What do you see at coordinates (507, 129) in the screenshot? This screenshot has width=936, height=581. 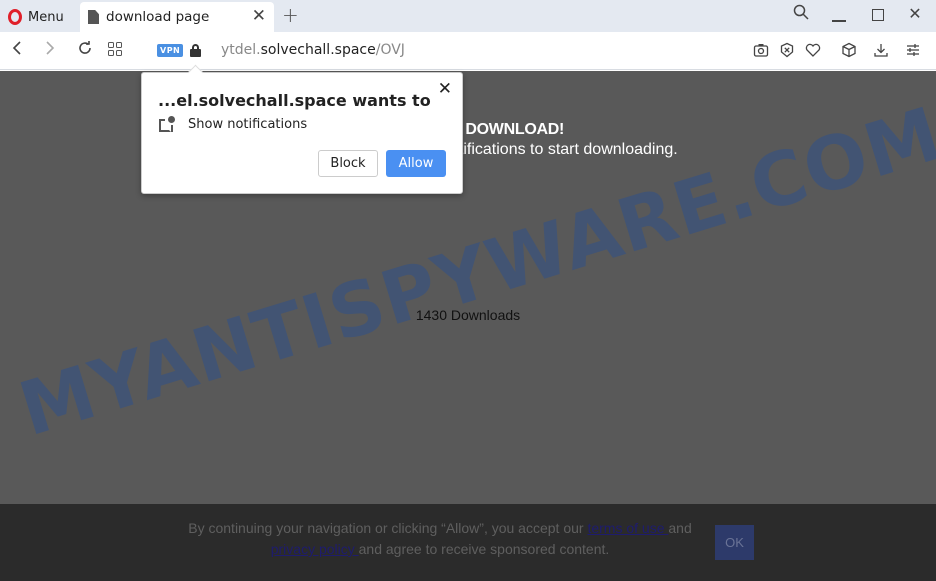 I see `page-headline: D DOWNLOAD!` at bounding box center [507, 129].